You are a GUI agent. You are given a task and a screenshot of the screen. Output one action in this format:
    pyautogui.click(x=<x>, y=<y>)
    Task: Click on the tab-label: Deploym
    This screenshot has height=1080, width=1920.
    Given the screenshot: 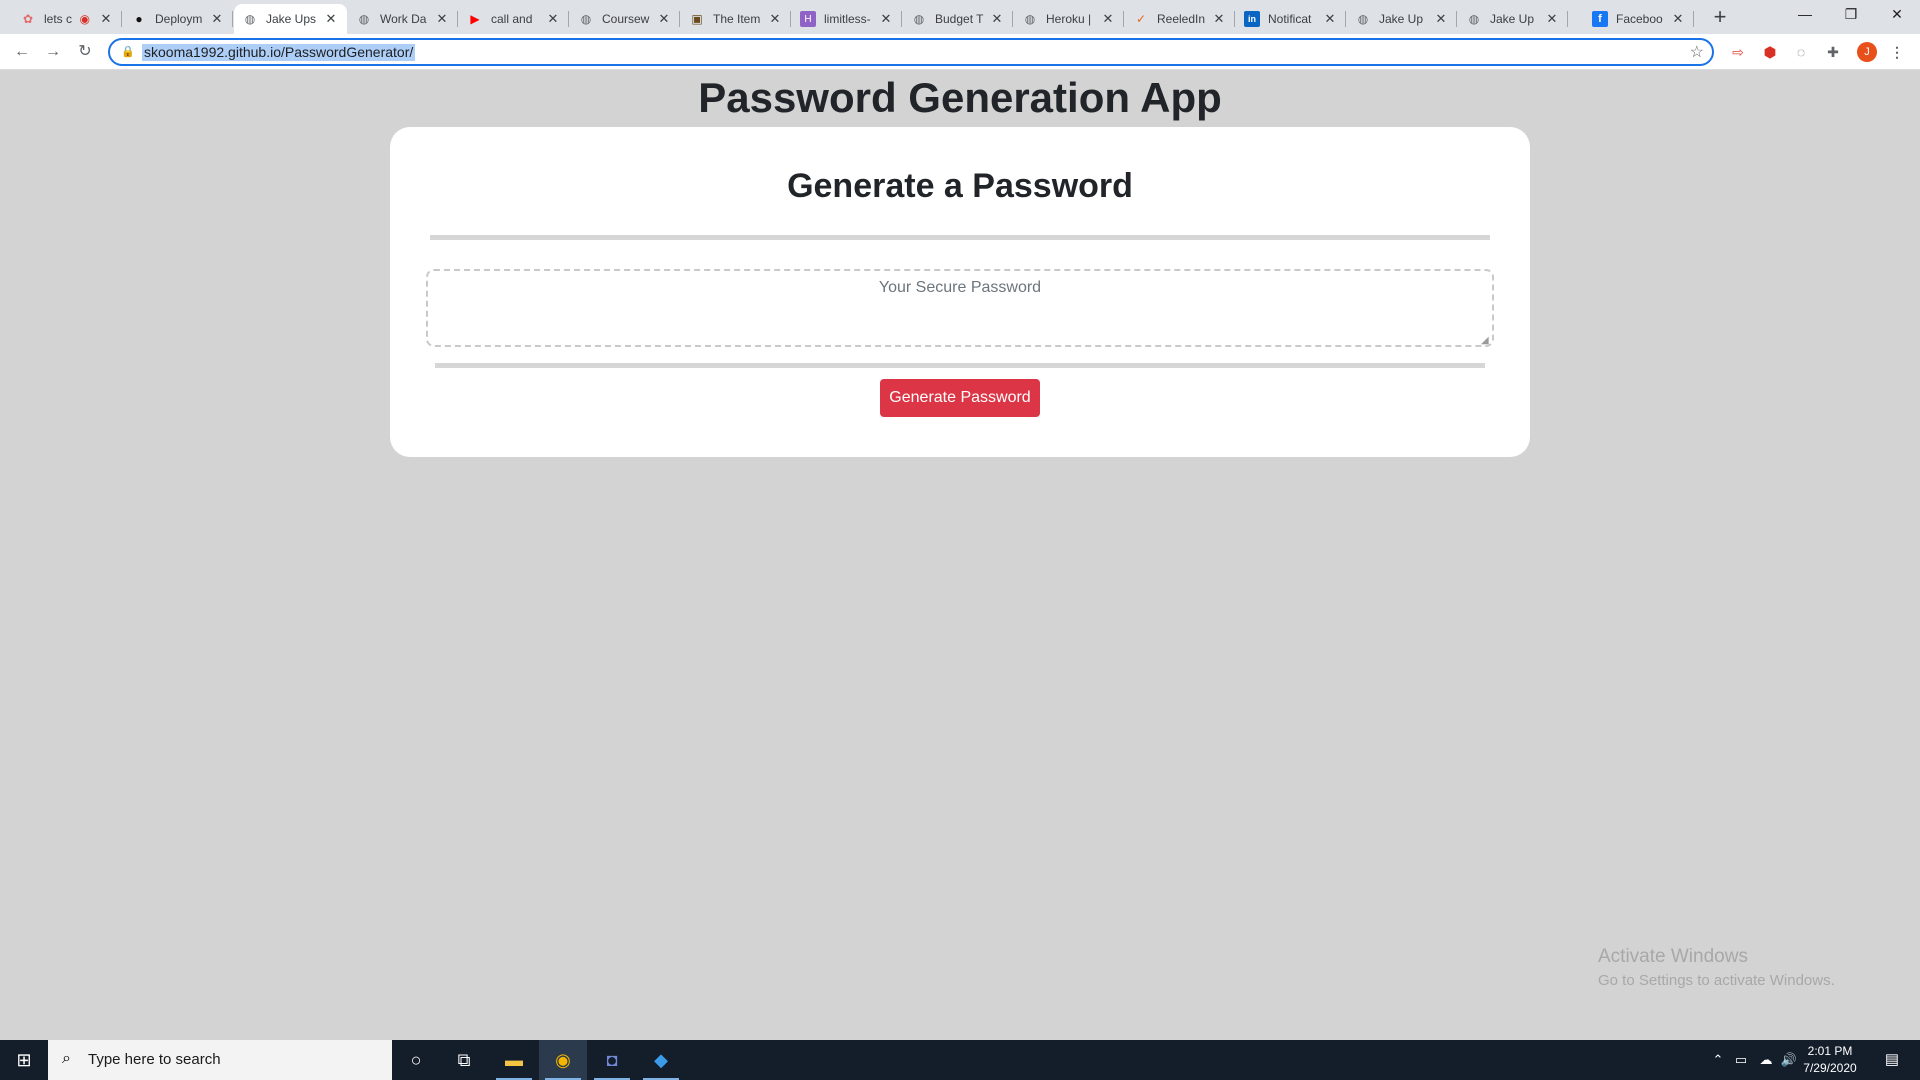 What is the action you would take?
    pyautogui.click(x=179, y=19)
    